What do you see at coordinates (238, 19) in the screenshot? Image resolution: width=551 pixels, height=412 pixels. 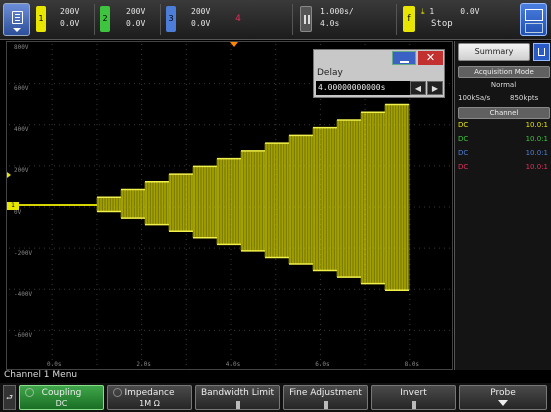 I see `ch4-badge: 4` at bounding box center [238, 19].